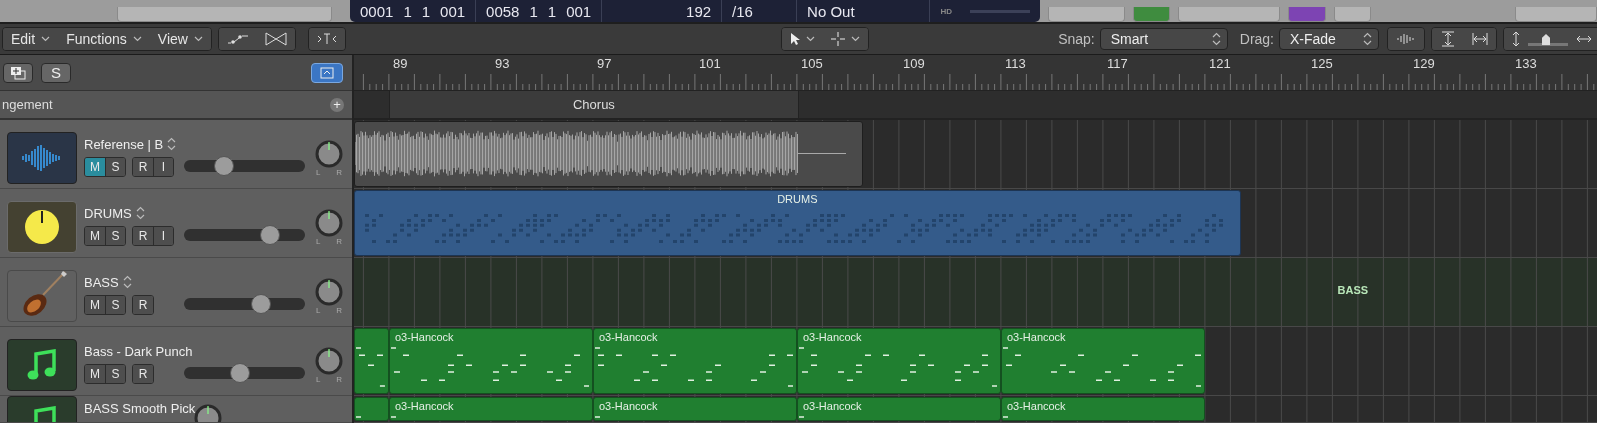 The height and width of the screenshot is (423, 1597). Describe the element at coordinates (1163, 39) in the screenshot. I see `snap-dropdown: Smart` at that location.